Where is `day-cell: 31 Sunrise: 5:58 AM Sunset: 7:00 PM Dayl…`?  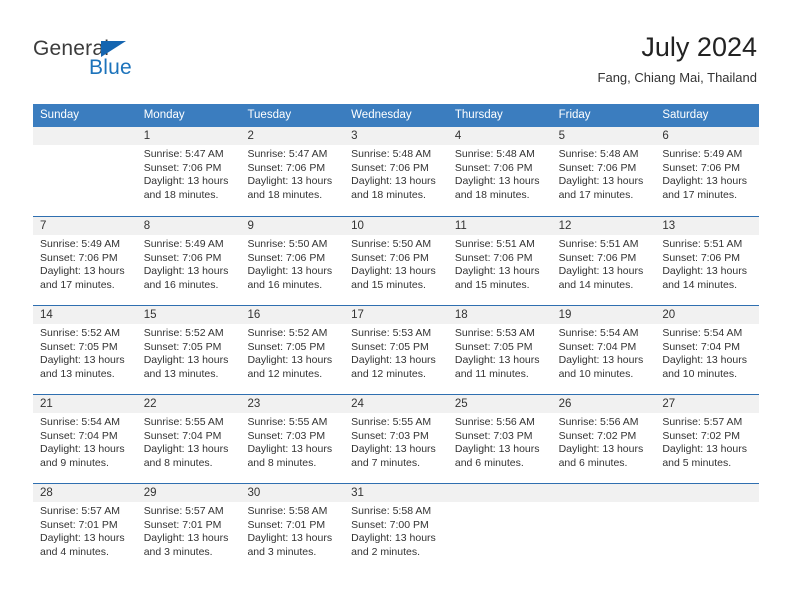
day-cell: 31 Sunrise: 5:58 AM Sunset: 7:00 PM Dayl… is located at coordinates (396, 528).